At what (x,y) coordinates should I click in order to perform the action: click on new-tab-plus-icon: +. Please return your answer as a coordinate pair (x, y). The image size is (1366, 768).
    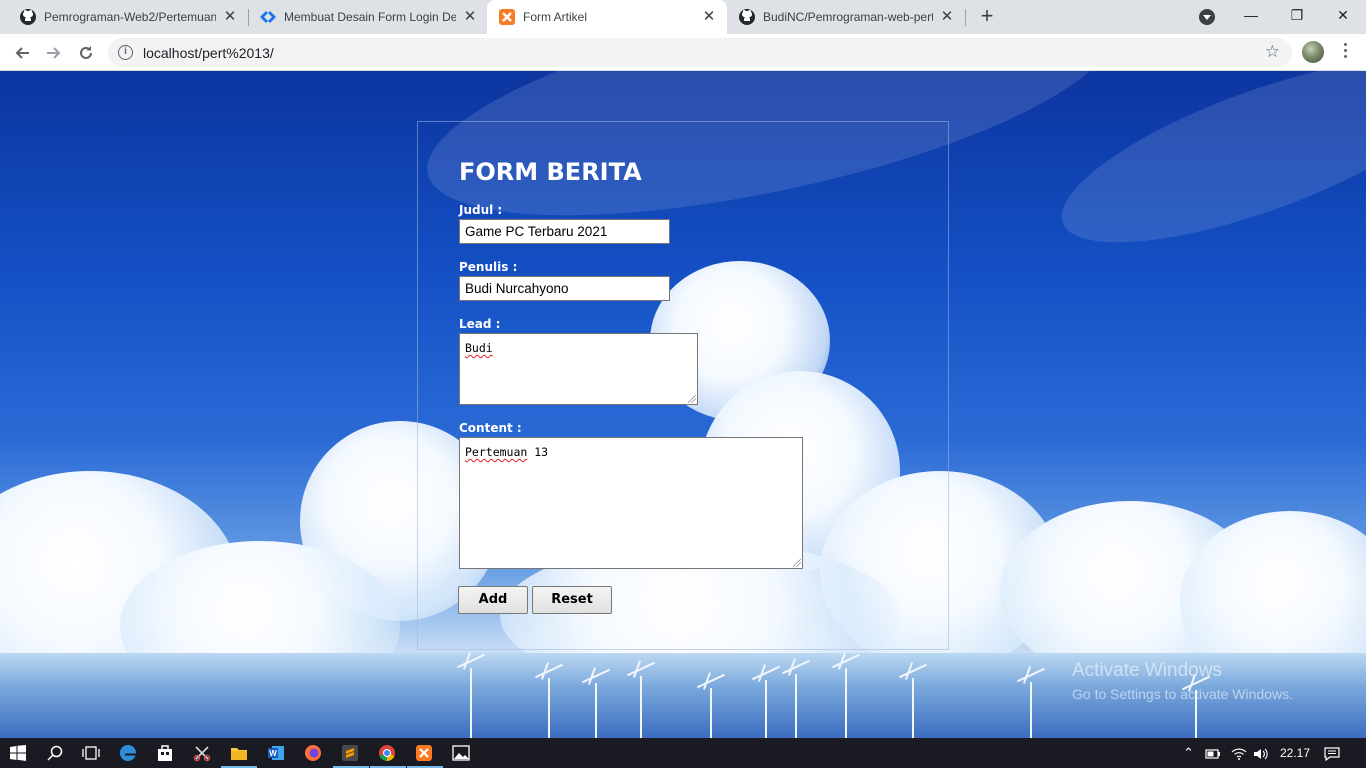
    Looking at the image, I should click on (987, 17).